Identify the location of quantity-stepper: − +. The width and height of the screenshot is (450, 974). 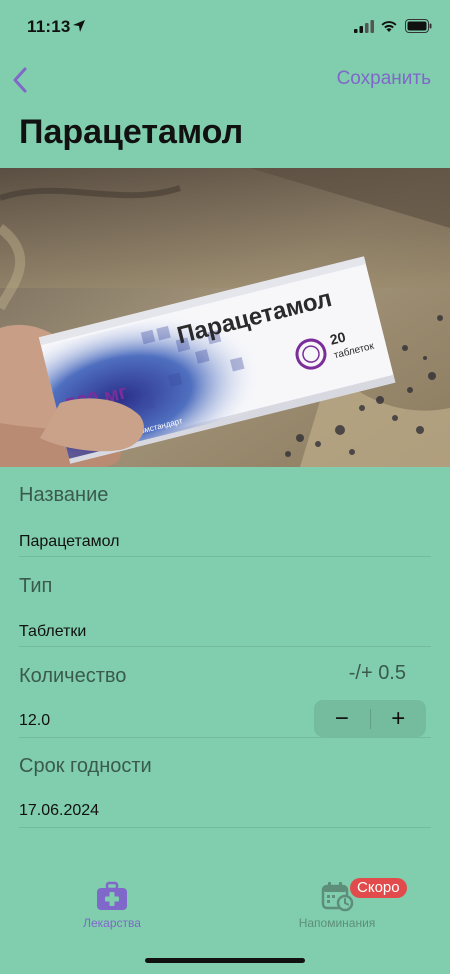
(370, 718).